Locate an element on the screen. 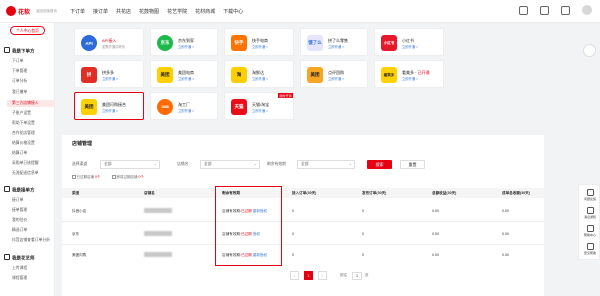  sidebar-item: 接单管理 is located at coordinates (19, 210).